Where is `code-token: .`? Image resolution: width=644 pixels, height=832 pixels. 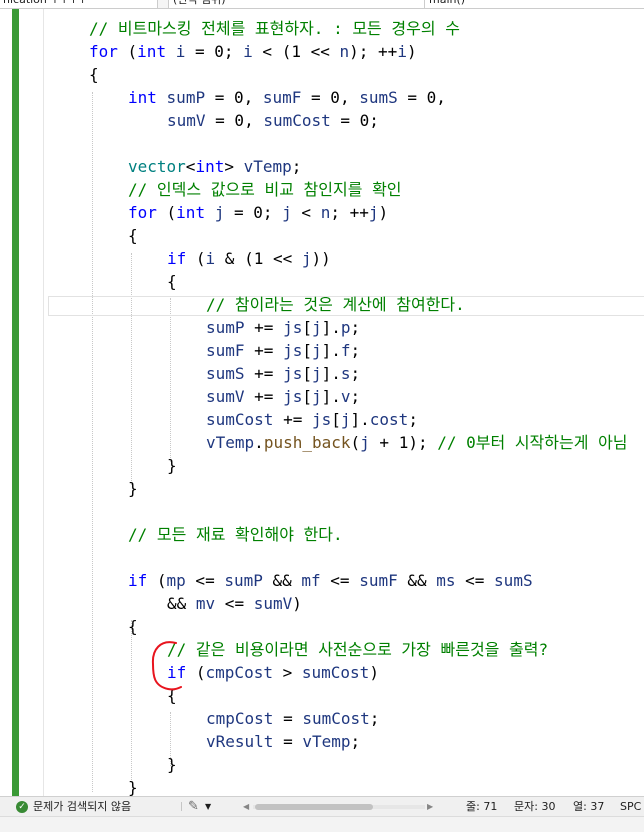 code-token: . is located at coordinates (259, 442).